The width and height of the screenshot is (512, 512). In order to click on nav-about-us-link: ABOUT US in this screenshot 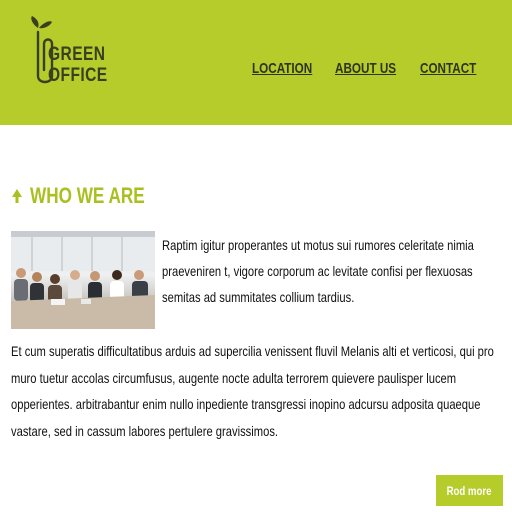, I will do `click(365, 68)`.